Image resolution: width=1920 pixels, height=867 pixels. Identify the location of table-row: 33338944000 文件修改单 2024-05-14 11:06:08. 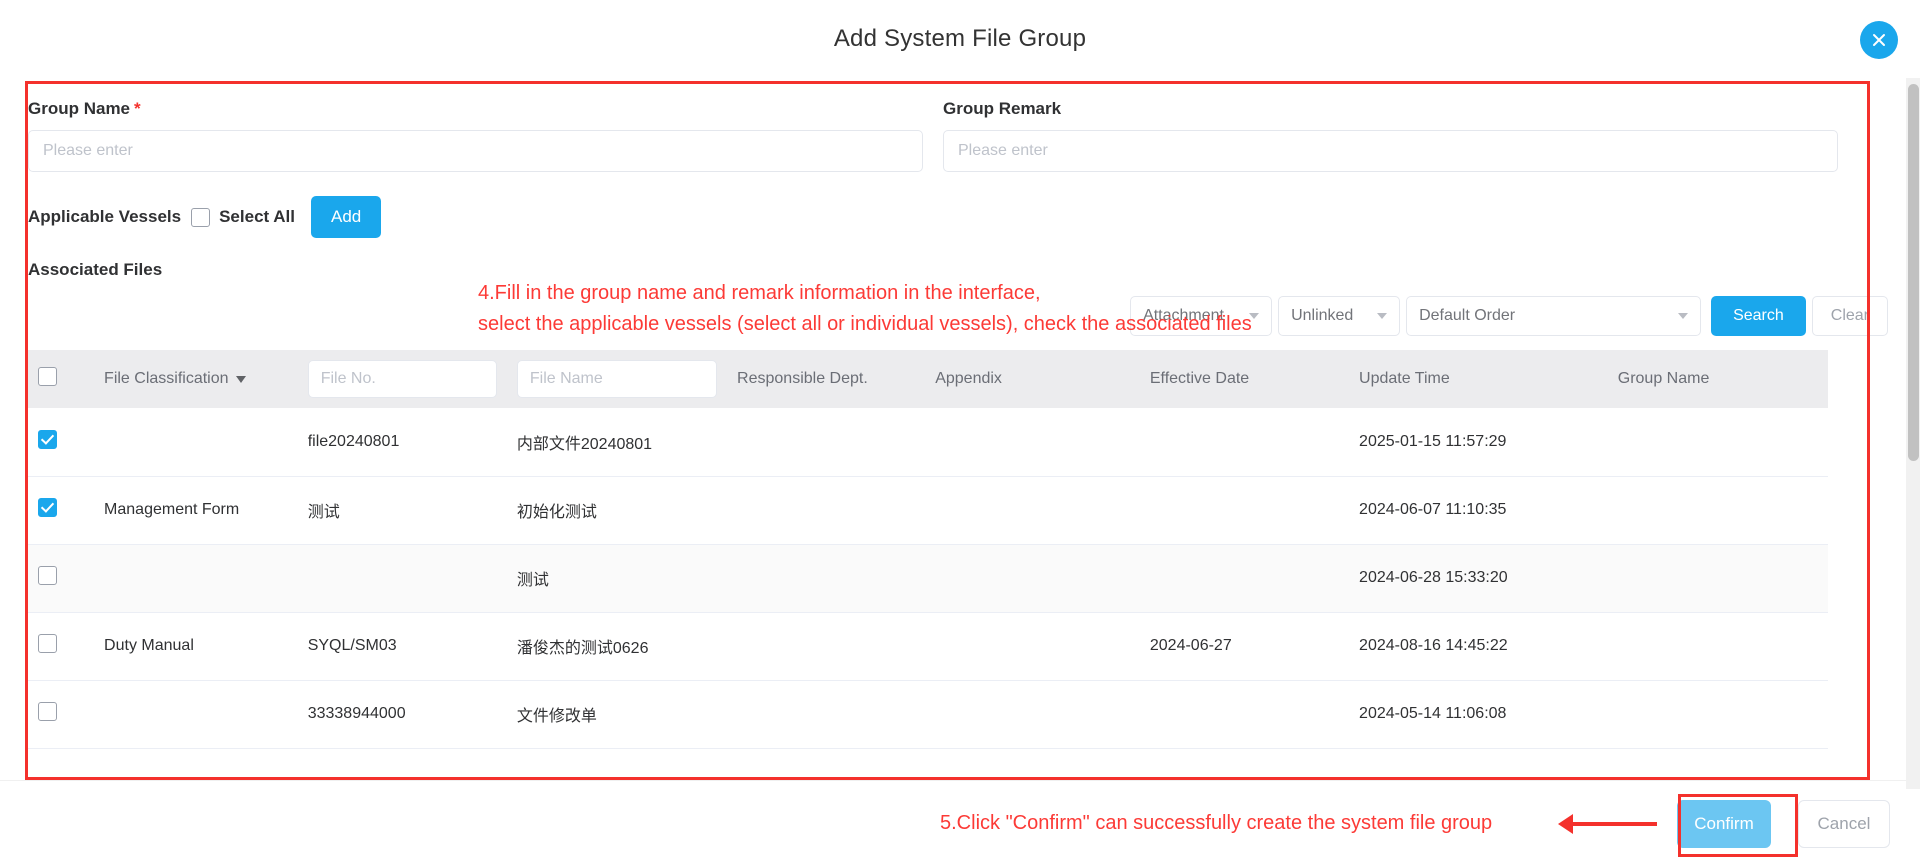
(928, 714).